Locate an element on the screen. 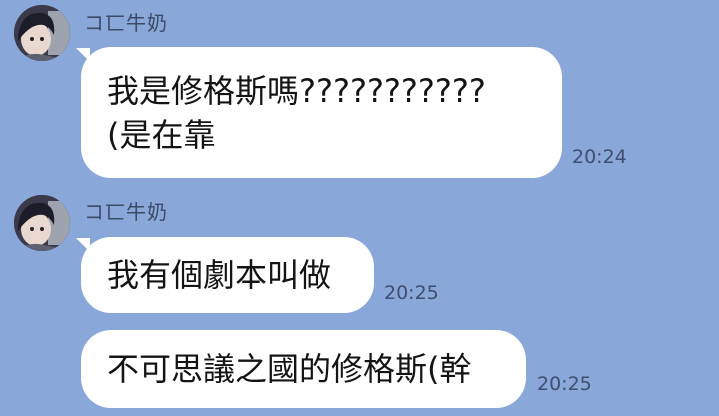 The height and width of the screenshot is (416, 719). message-bubble: 不可思議之國的修格斯(幹 is located at coordinates (303, 369).